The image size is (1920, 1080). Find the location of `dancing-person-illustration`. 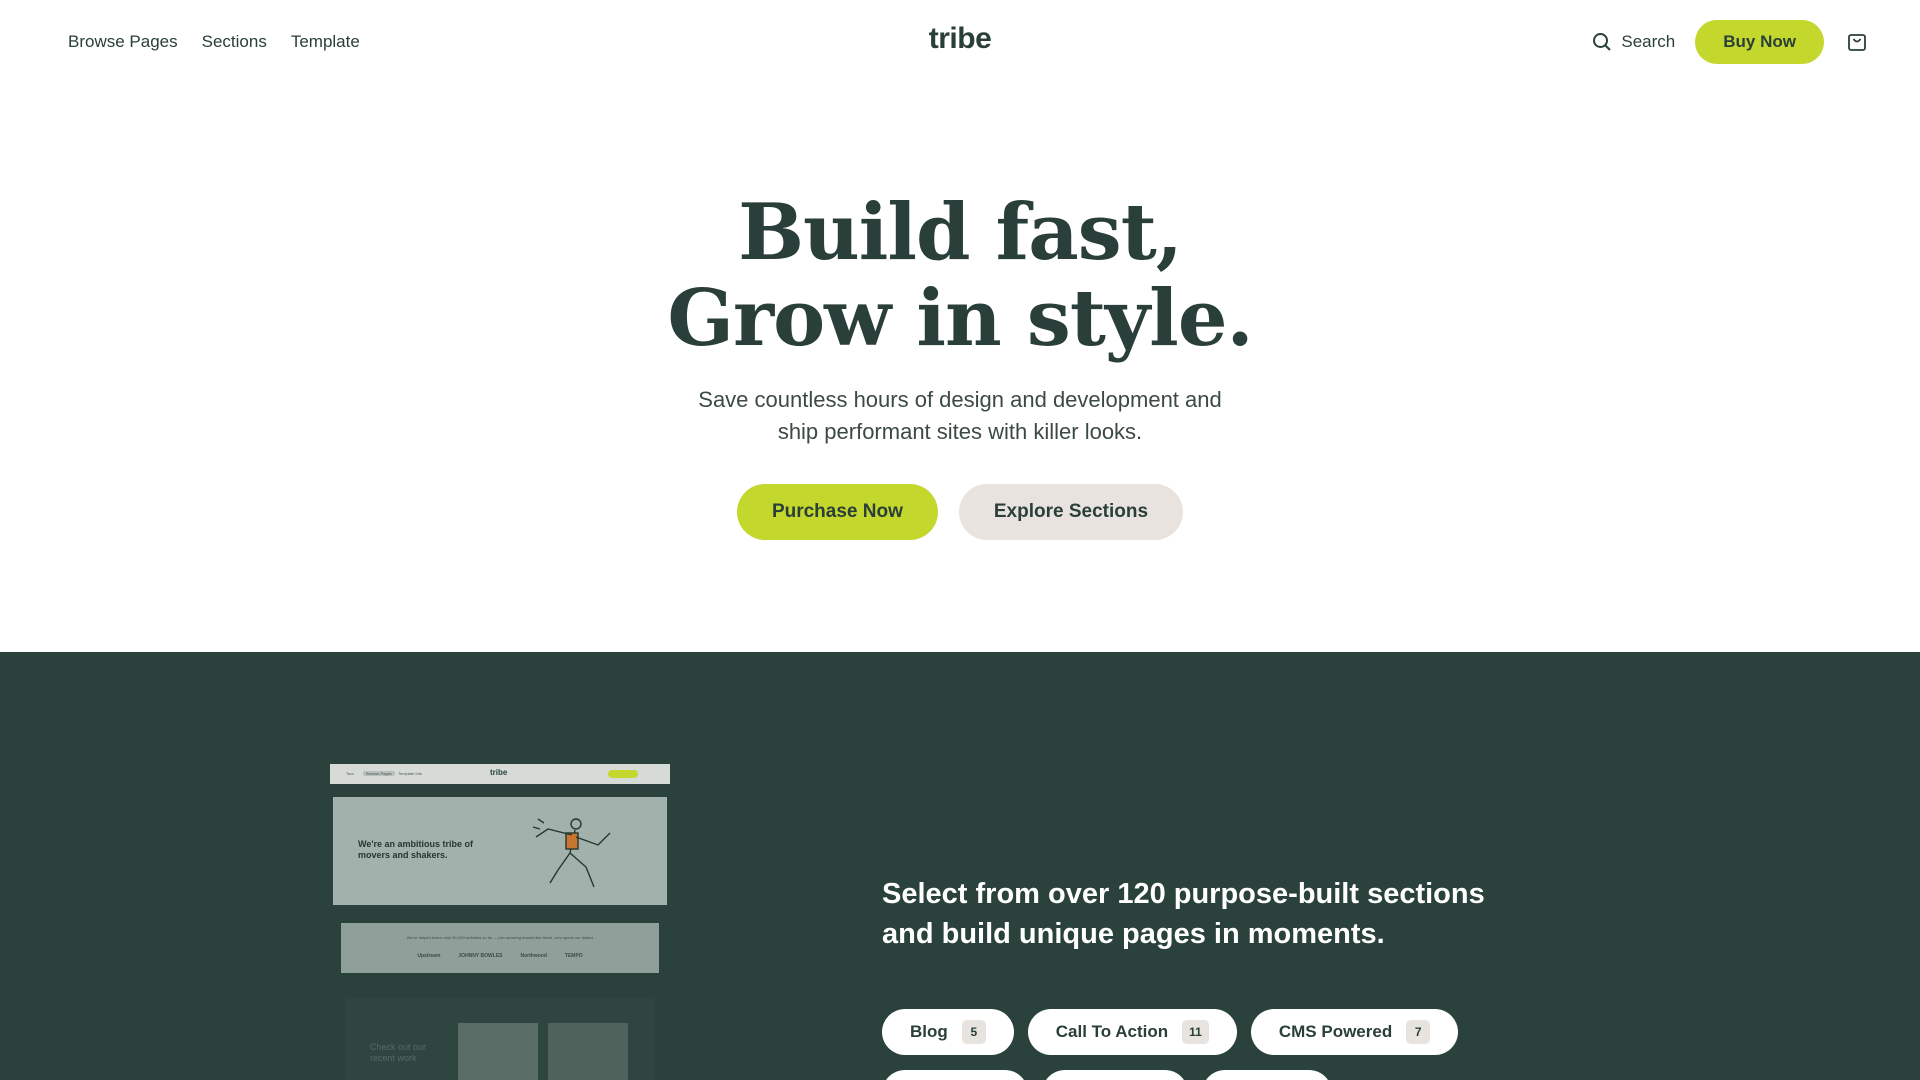

dancing-person-illustration is located at coordinates (571, 853).